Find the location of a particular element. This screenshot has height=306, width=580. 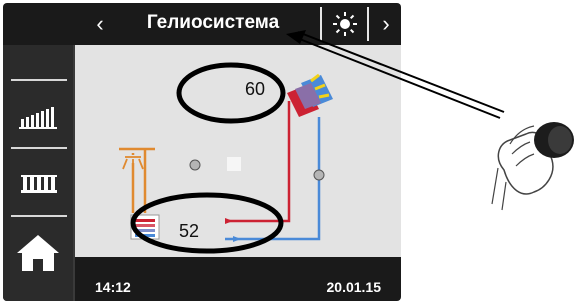

status-bar: 14:12 20.01.15 is located at coordinates (238, 286).